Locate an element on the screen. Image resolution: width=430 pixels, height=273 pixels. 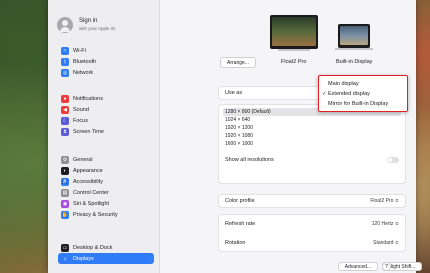
sidebar-item-bluetooth: ᛒ Bluetooth is located at coordinates (106, 61).